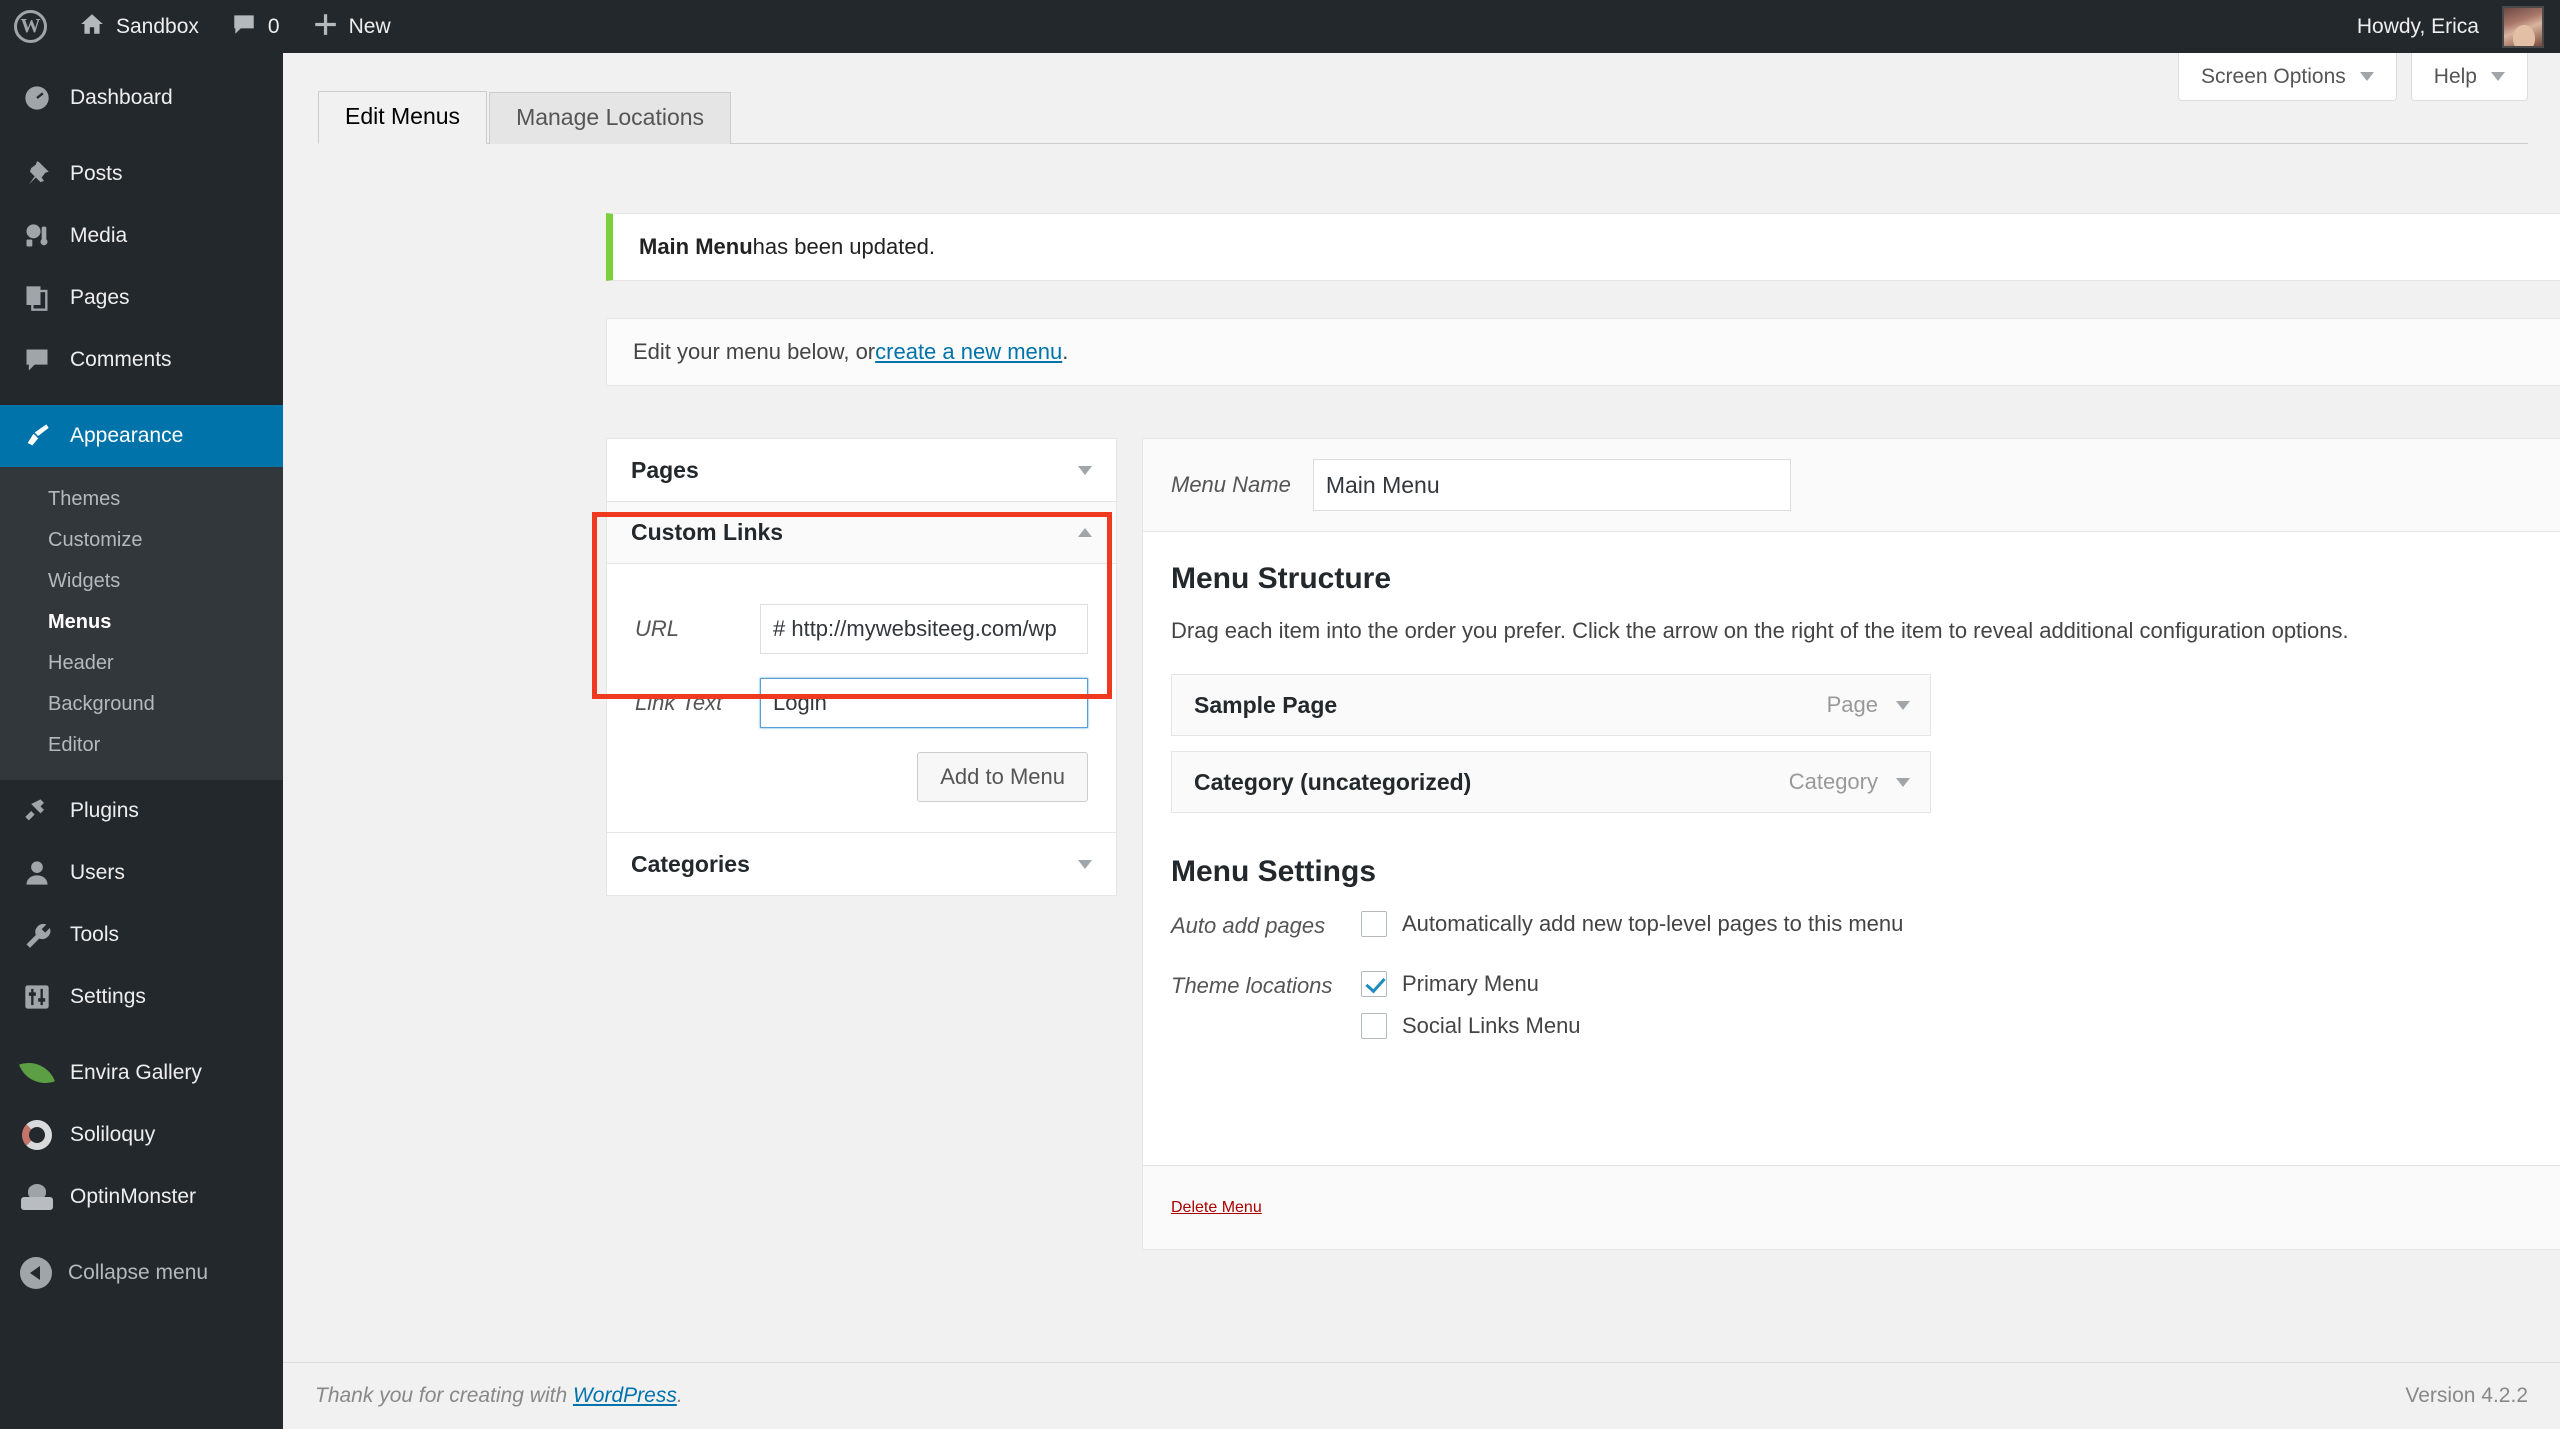  Describe the element at coordinates (1374, 924) in the screenshot. I see `auto-add-pages-checkbox` at that location.